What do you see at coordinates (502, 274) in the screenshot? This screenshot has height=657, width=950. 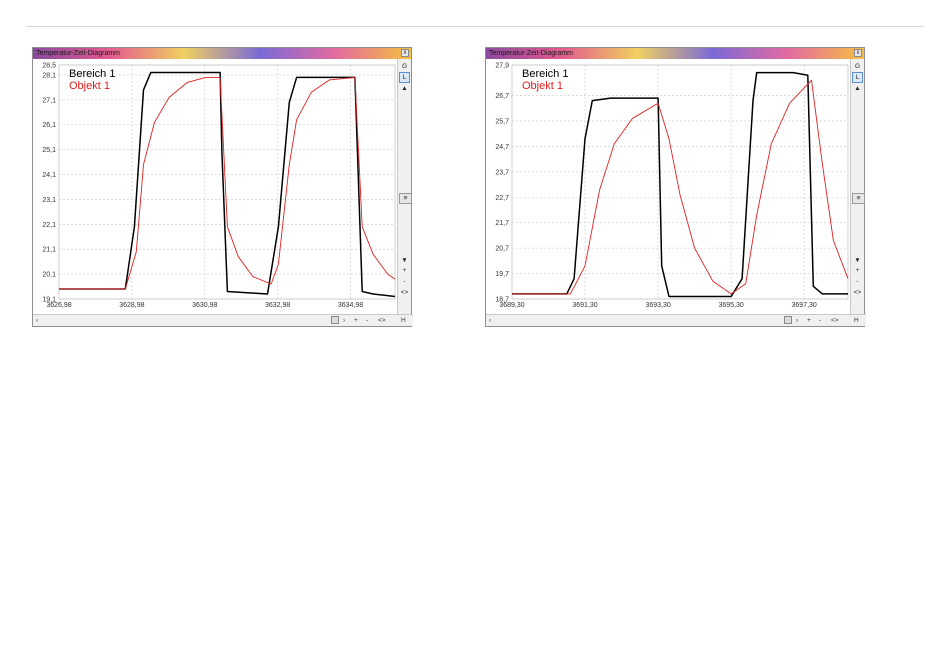 I see `y-tick-label: 19,7` at bounding box center [502, 274].